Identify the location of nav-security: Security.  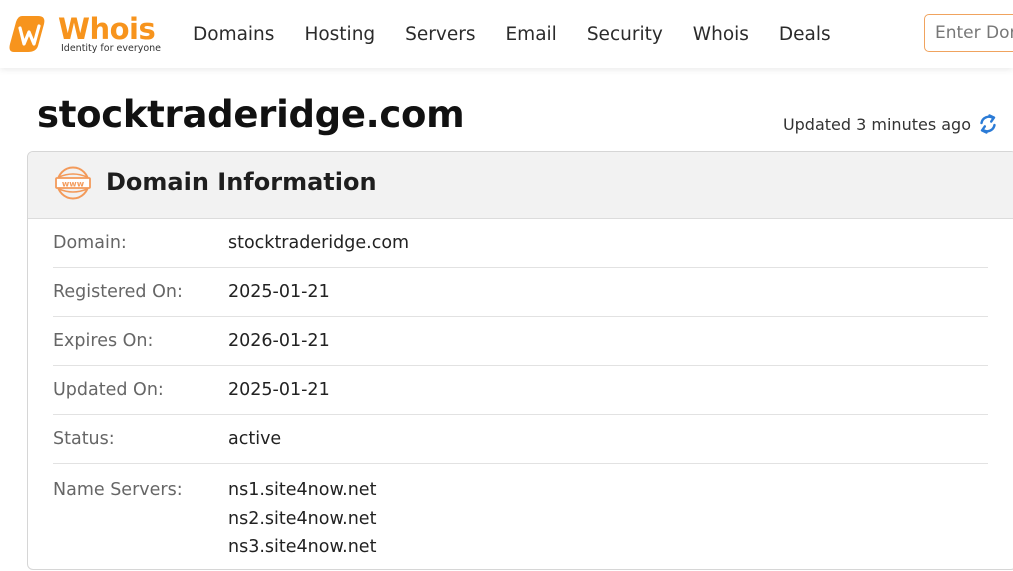
(625, 34).